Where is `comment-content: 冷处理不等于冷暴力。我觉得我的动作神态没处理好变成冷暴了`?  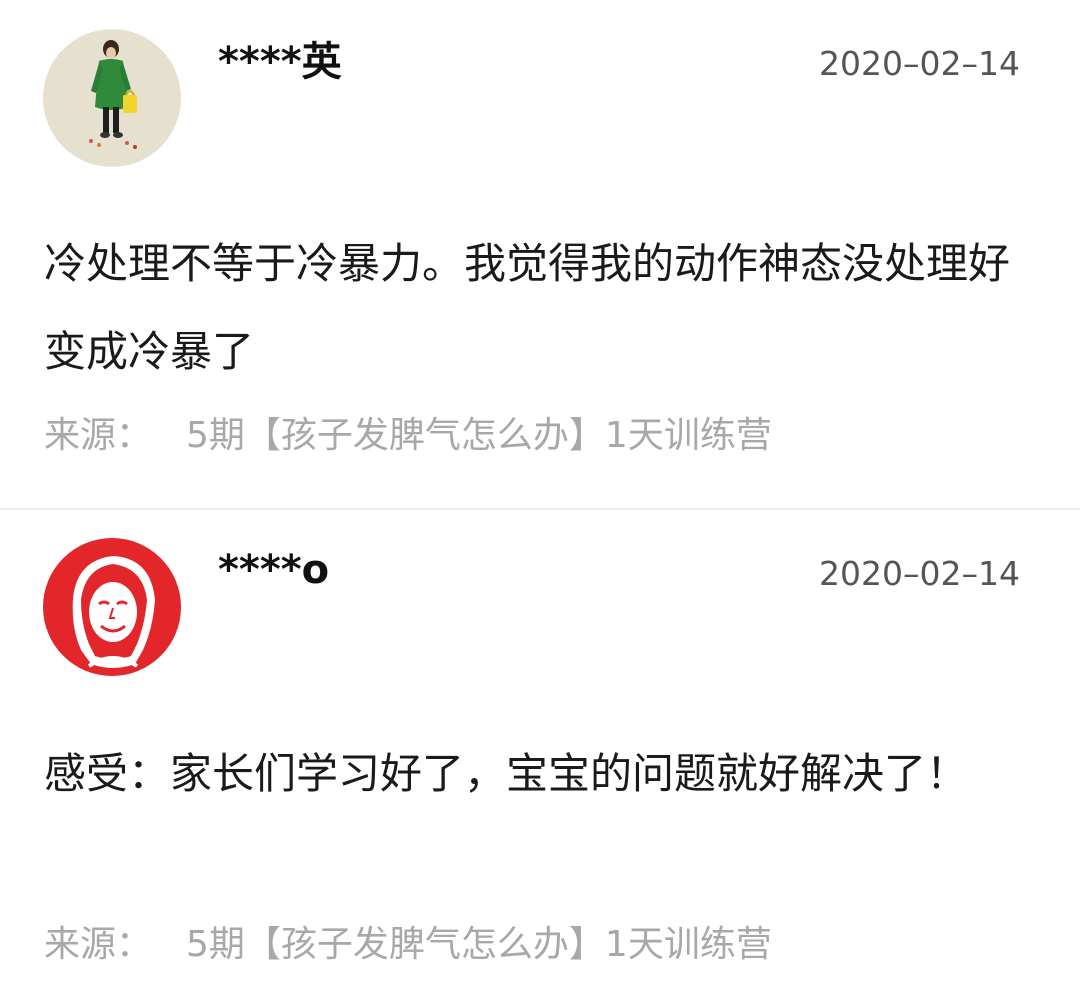 comment-content: 冷处理不等于冷暴力。我觉得我的动作神态没处理好变成冷暴了 is located at coordinates (527, 307).